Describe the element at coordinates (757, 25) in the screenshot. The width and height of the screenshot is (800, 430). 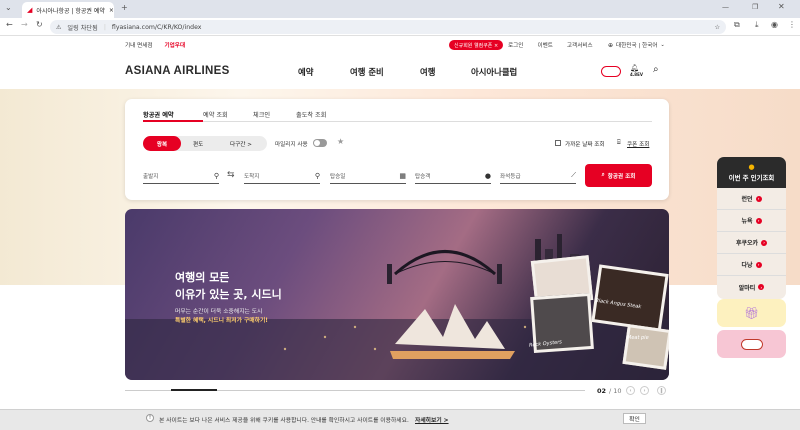
I see `download-icon: ⤓` at that location.